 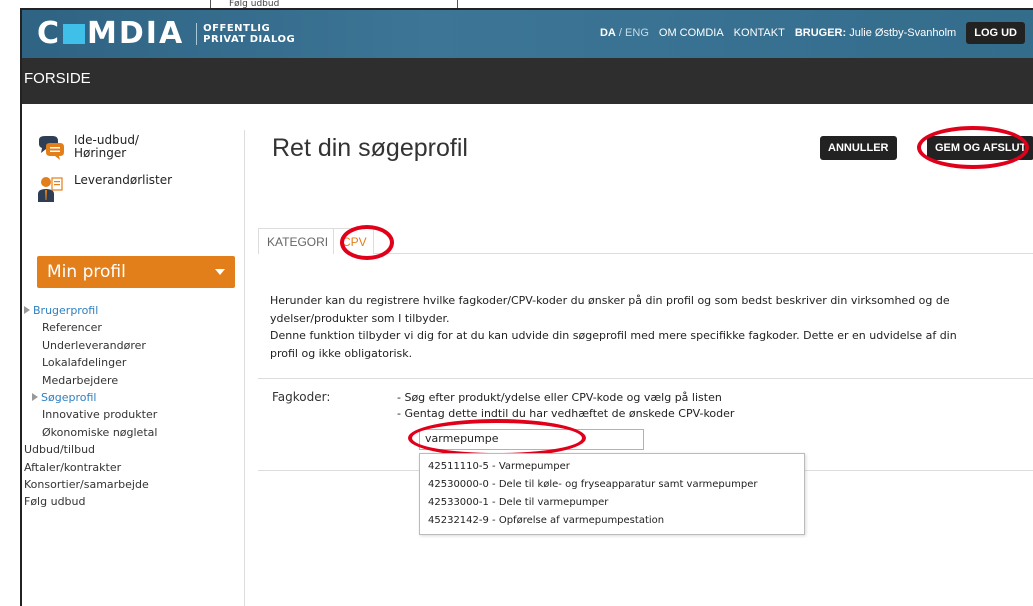 I want to click on highlight-circle-cpv, so click(x=367, y=242).